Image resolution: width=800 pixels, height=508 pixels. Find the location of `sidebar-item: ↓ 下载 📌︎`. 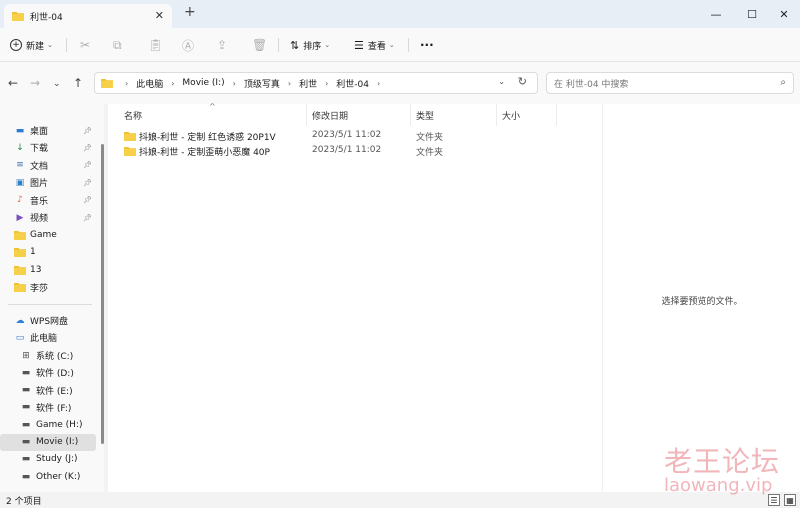

sidebar-item: ↓ 下载 📌︎ is located at coordinates (48, 147).